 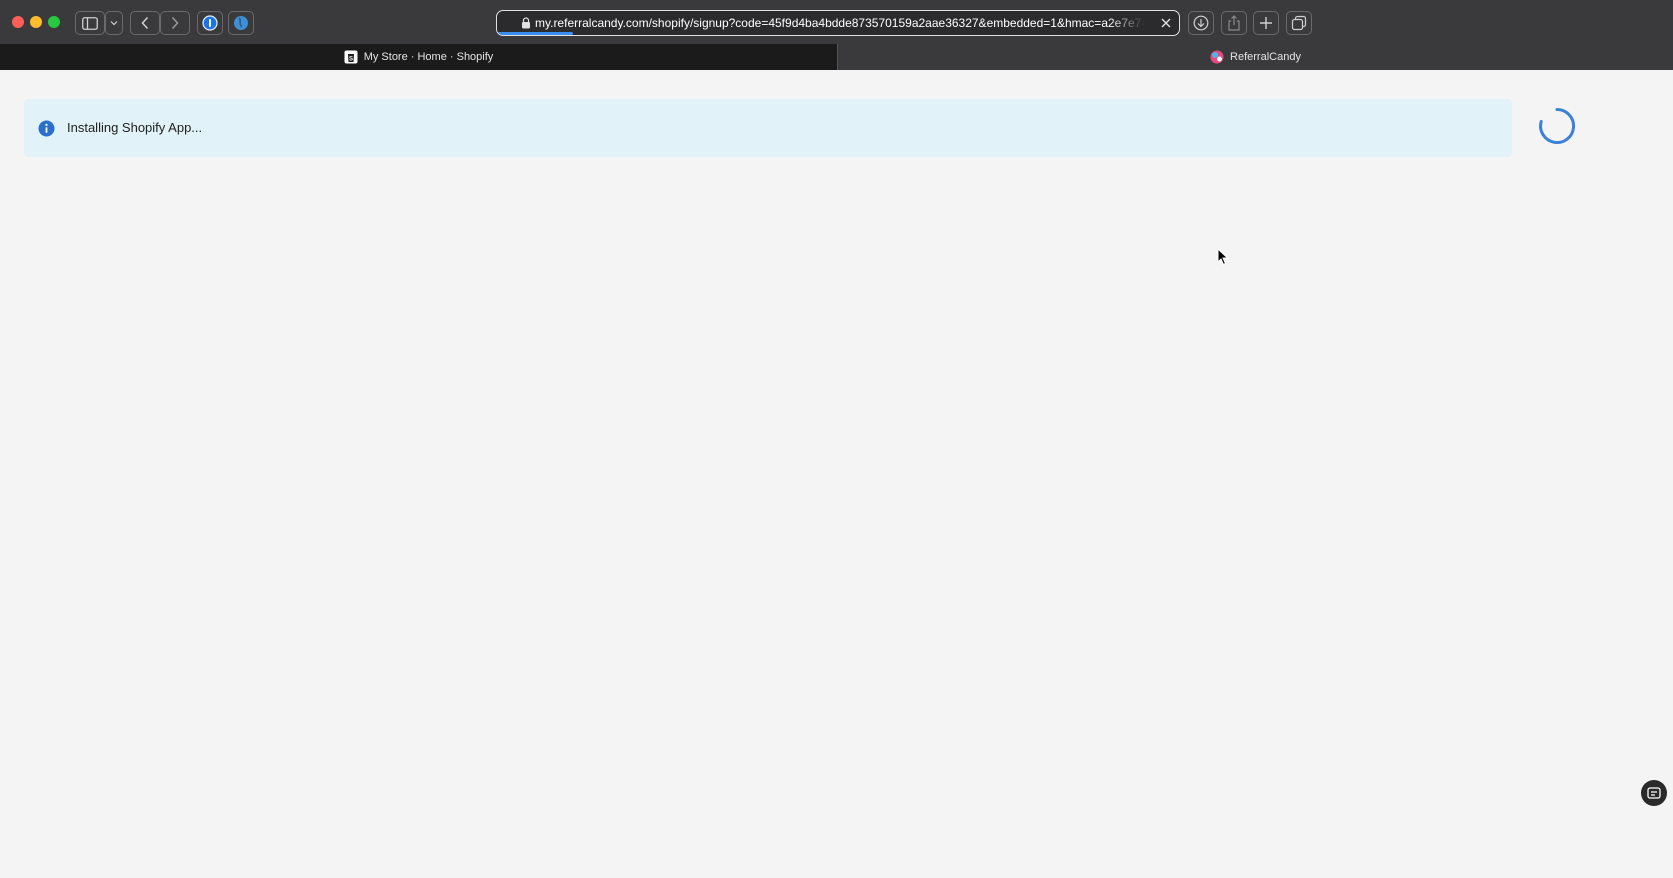 I want to click on window-maximize-button, so click(x=54, y=22).